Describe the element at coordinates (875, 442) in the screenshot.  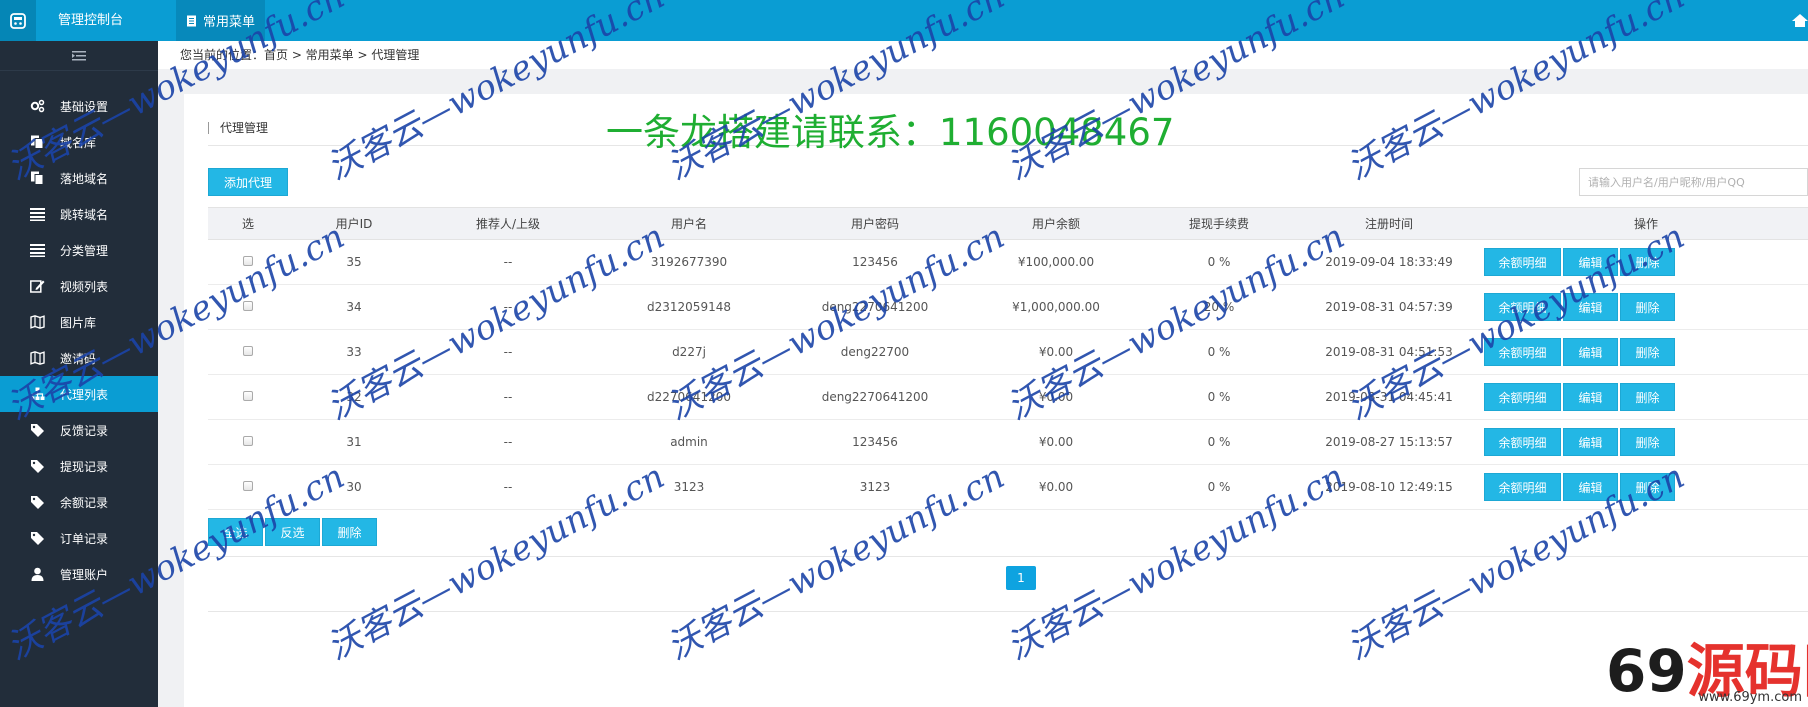
I see `cell-password: 123456` at that location.